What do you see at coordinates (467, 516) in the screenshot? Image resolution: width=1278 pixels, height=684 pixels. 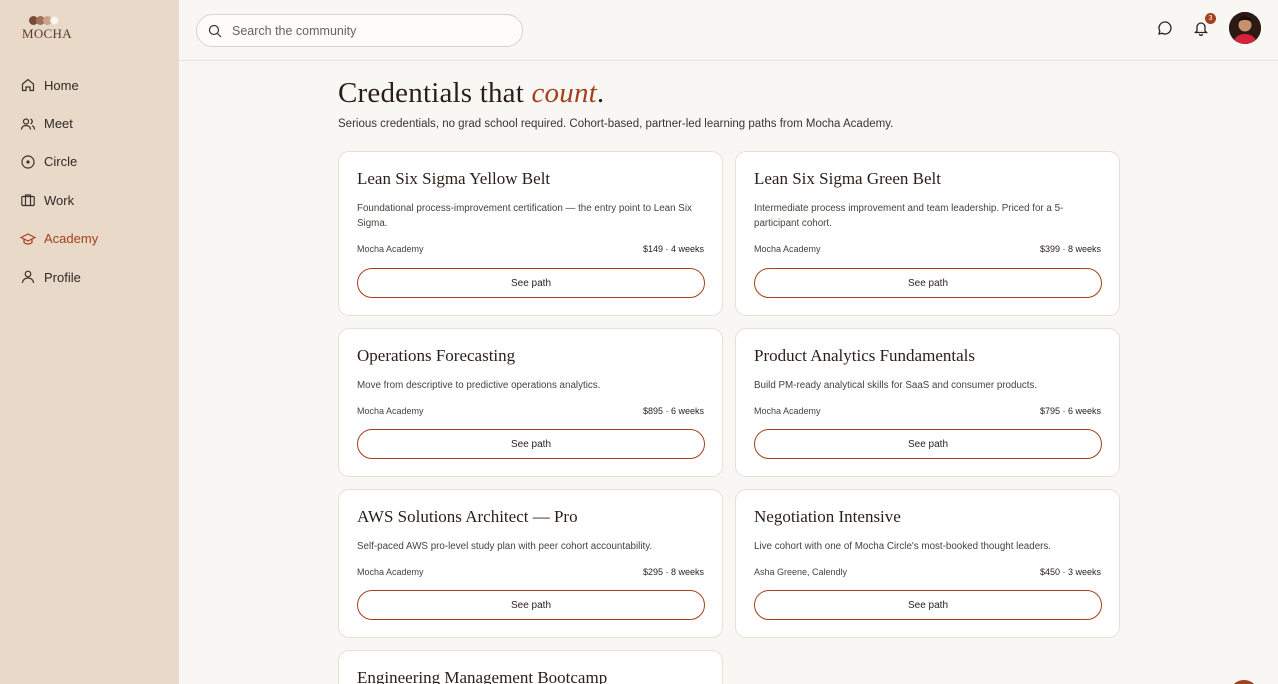 I see `course-title: AWS Solutions Architect — Pro` at bounding box center [467, 516].